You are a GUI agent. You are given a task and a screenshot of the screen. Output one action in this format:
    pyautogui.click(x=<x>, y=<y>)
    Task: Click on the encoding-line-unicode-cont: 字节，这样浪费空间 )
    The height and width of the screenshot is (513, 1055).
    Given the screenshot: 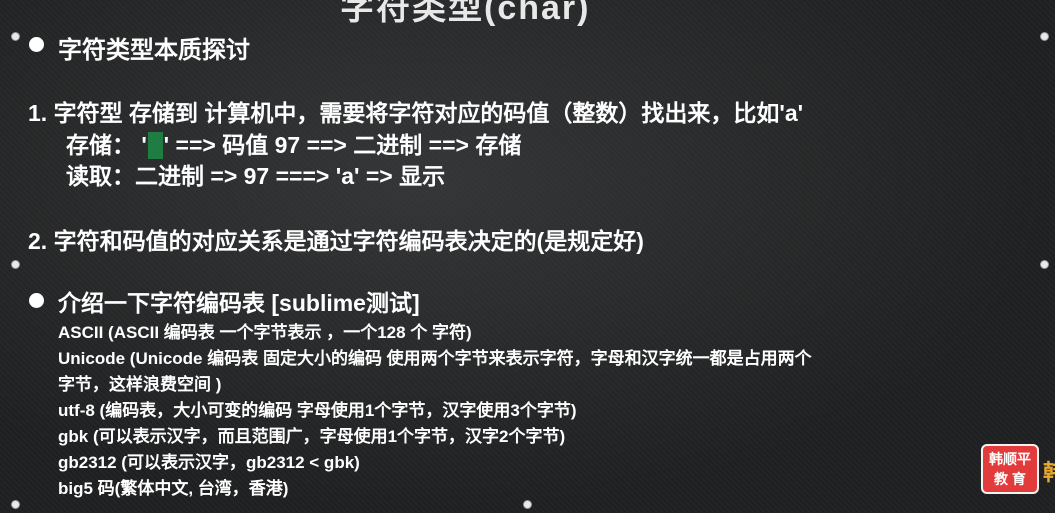 What is the action you would take?
    pyautogui.click(x=140, y=384)
    